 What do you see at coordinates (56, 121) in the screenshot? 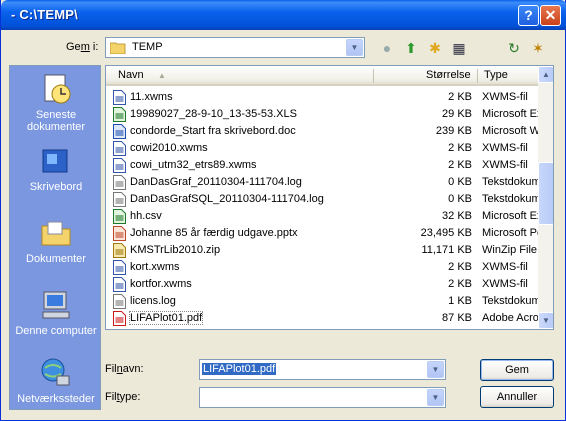
I see `place-label: Seneste dokumenter` at bounding box center [56, 121].